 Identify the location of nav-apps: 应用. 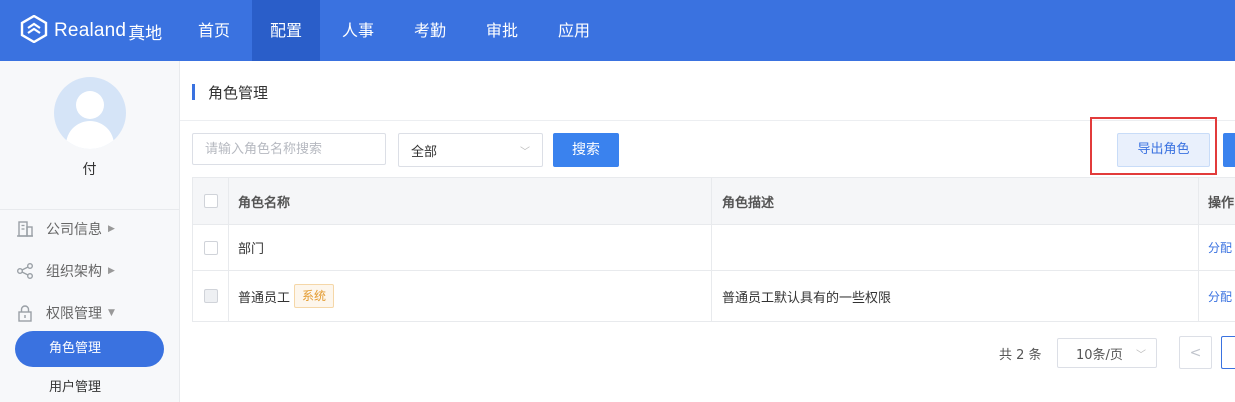
(574, 30).